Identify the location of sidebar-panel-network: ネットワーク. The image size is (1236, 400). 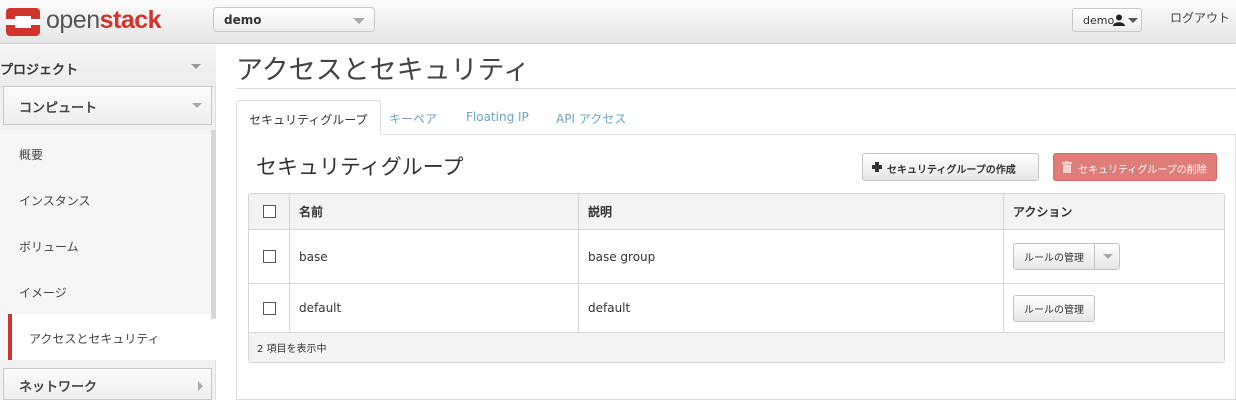
(107, 384).